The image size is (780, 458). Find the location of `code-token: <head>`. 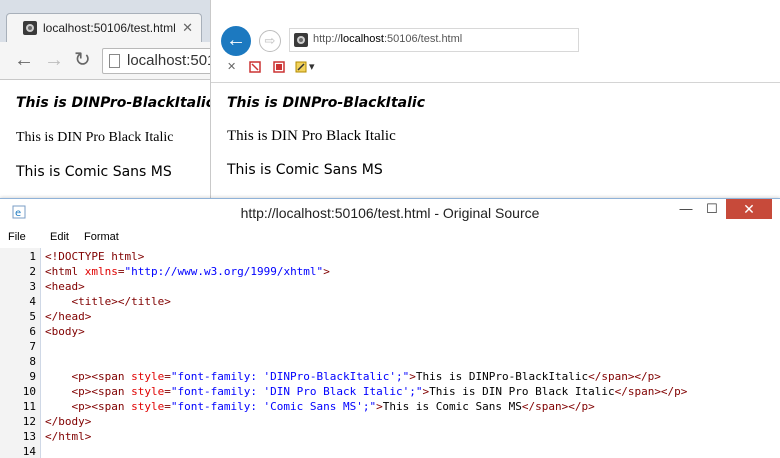

code-token: <head> is located at coordinates (65, 286).